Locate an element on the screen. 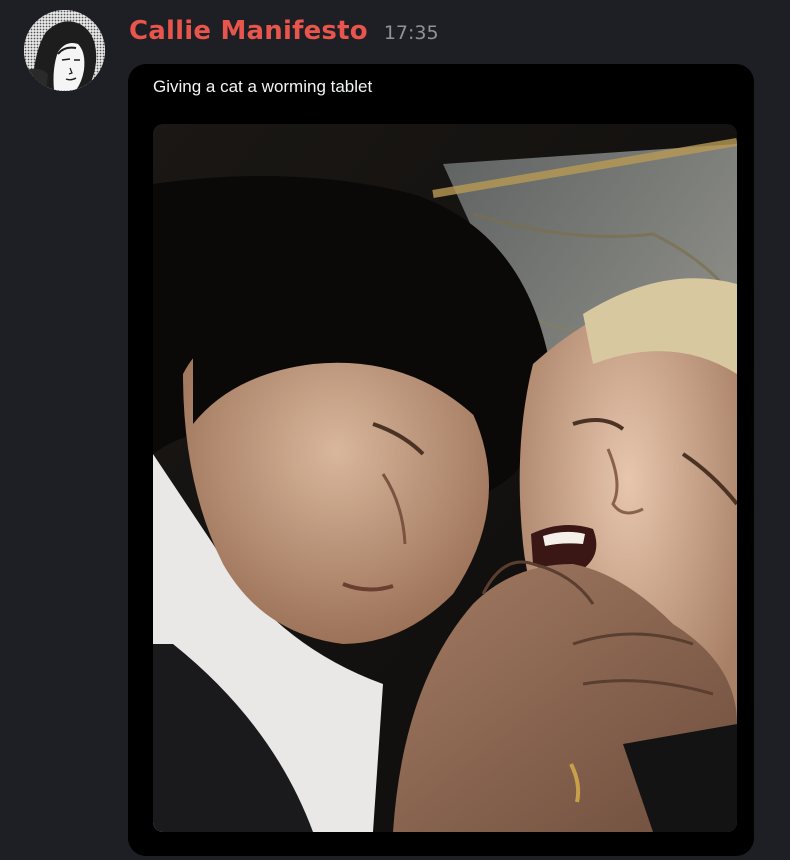 Image resolution: width=790 pixels, height=860 pixels. author-name: Callie Manifesto is located at coordinates (248, 31).